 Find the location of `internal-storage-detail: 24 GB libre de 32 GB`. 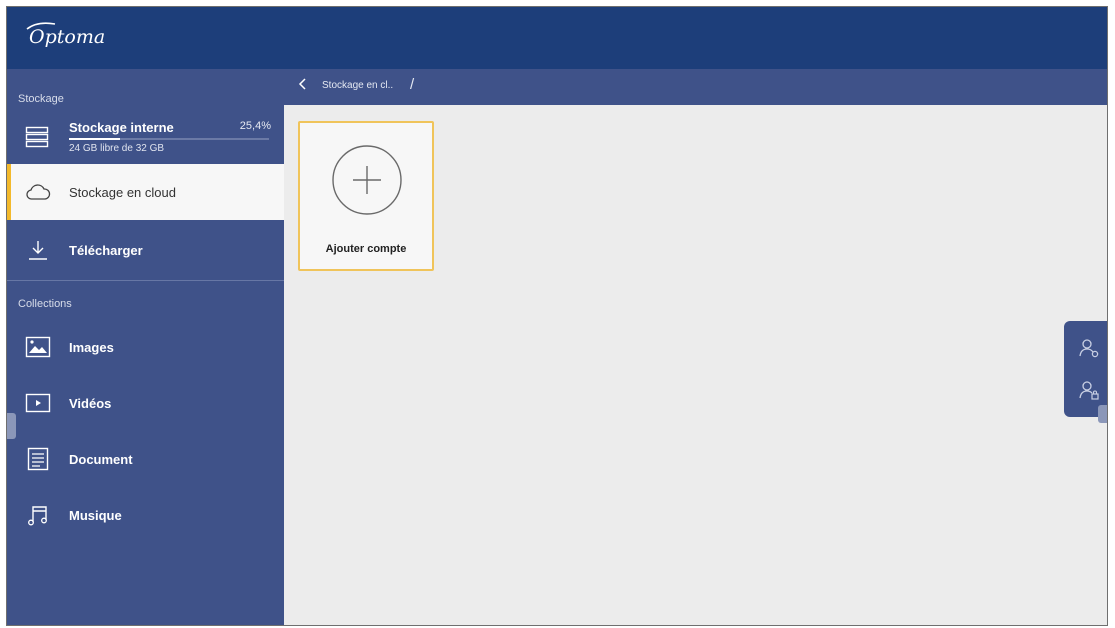

internal-storage-detail: 24 GB libre de 32 GB is located at coordinates (117, 148).